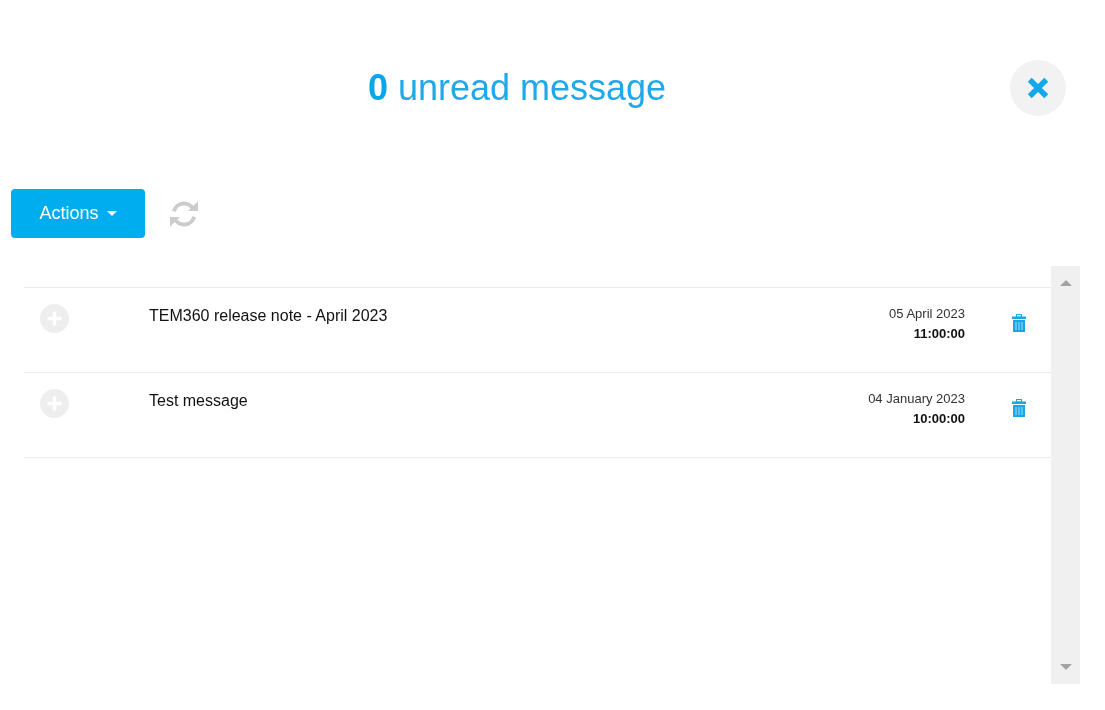 This screenshot has height=710, width=1105. What do you see at coordinates (184, 213) in the screenshot?
I see `refresh-icon` at bounding box center [184, 213].